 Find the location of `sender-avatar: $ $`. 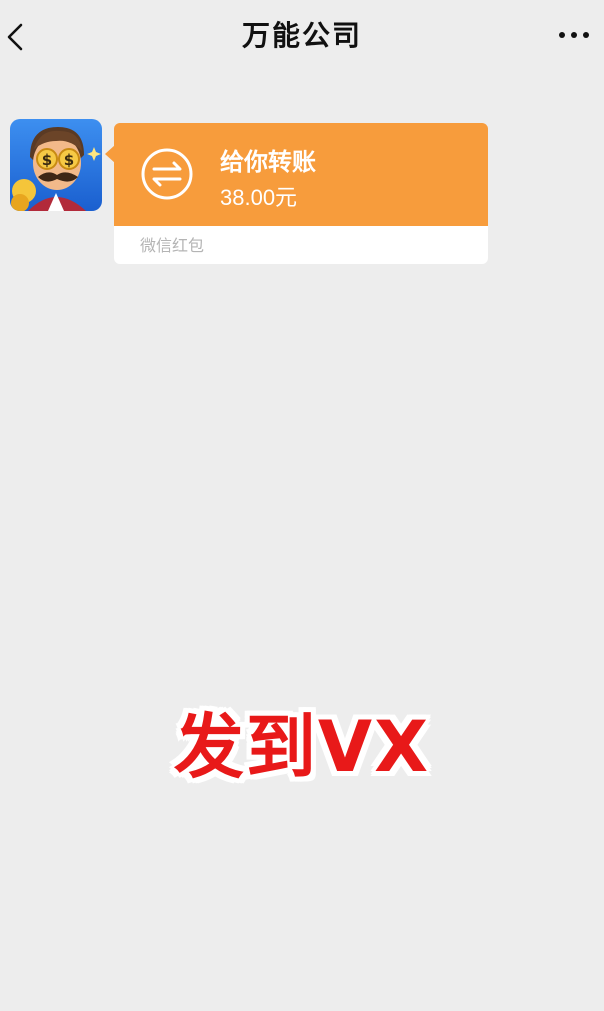

sender-avatar: $ $ is located at coordinates (56, 165).